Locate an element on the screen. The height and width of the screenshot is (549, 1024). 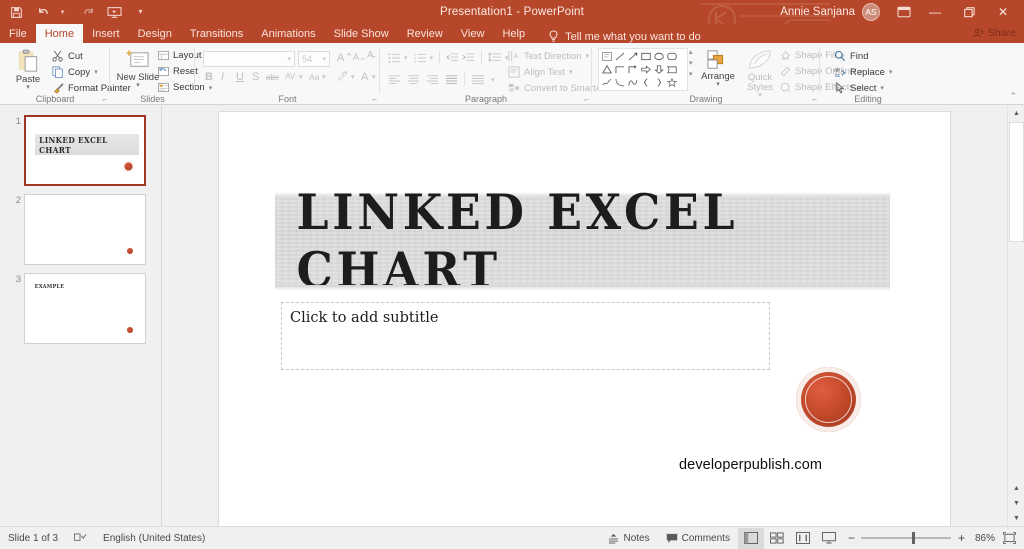
shape-flowchart-icon is located at coordinates (671, 69).